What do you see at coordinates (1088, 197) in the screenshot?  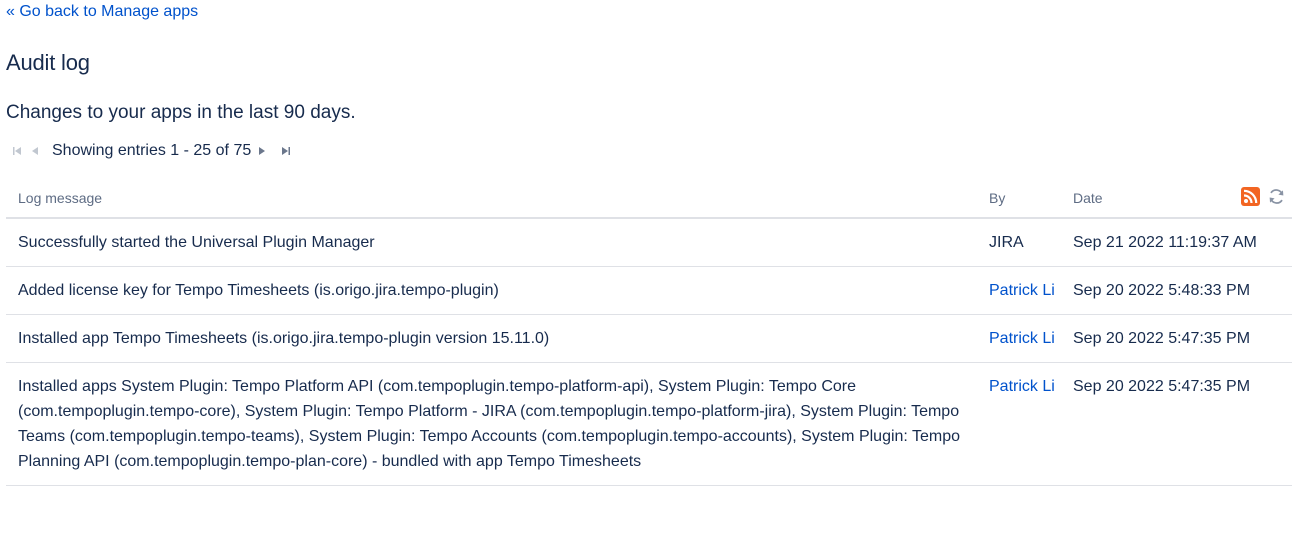 I see `column-header-date-label: Date` at bounding box center [1088, 197].